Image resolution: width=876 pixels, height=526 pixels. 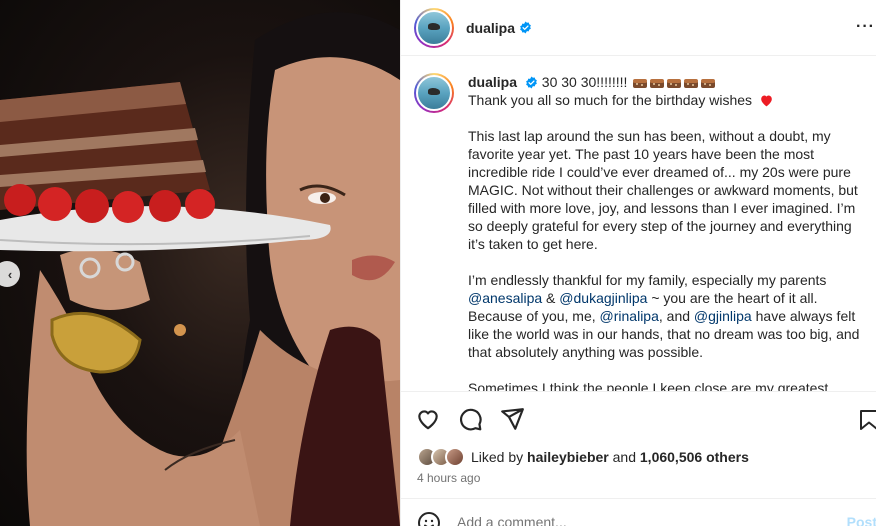 What do you see at coordinates (584, 82) in the screenshot?
I see `caption-line1: 30 30 30!!!!!!!!` at bounding box center [584, 82].